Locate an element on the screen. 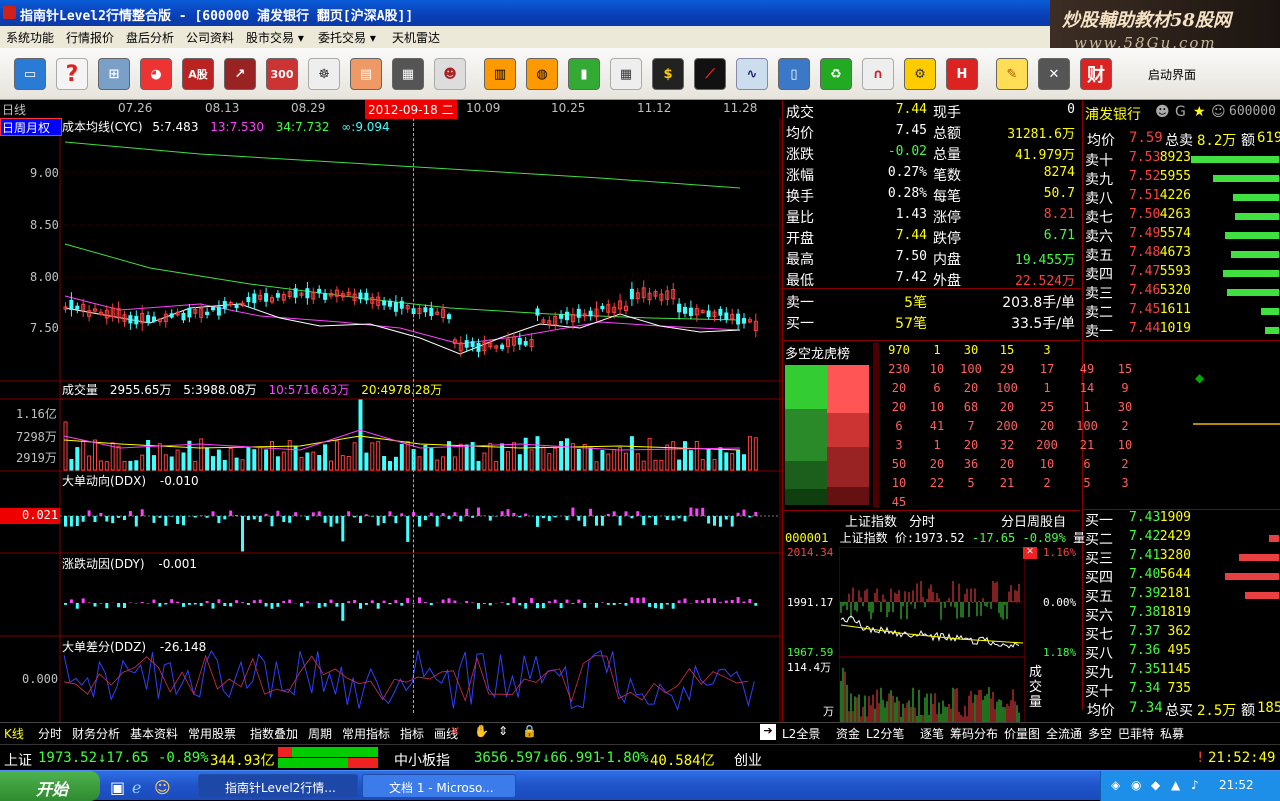  helm-icon: ☸ is located at coordinates (324, 74).